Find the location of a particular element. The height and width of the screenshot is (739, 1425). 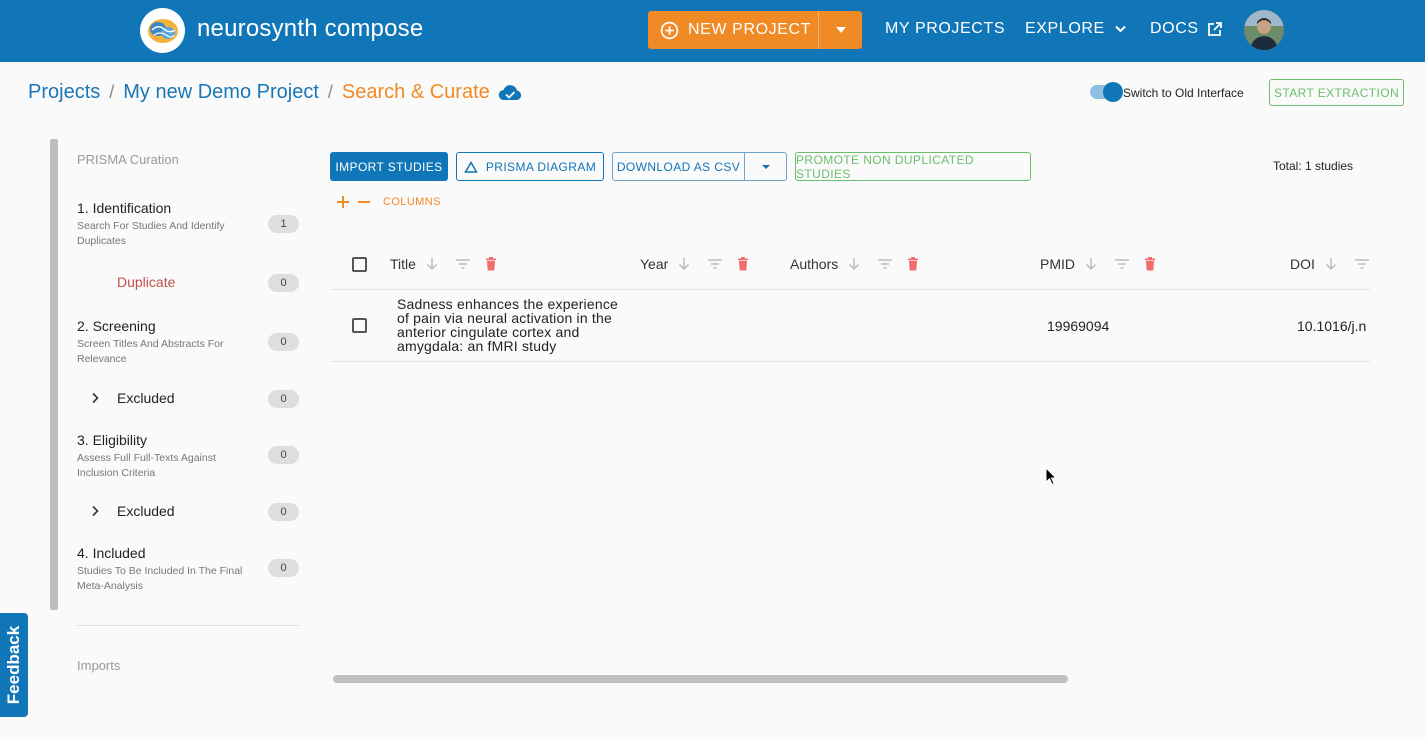

sidebar-scrollbar is located at coordinates (54, 374).